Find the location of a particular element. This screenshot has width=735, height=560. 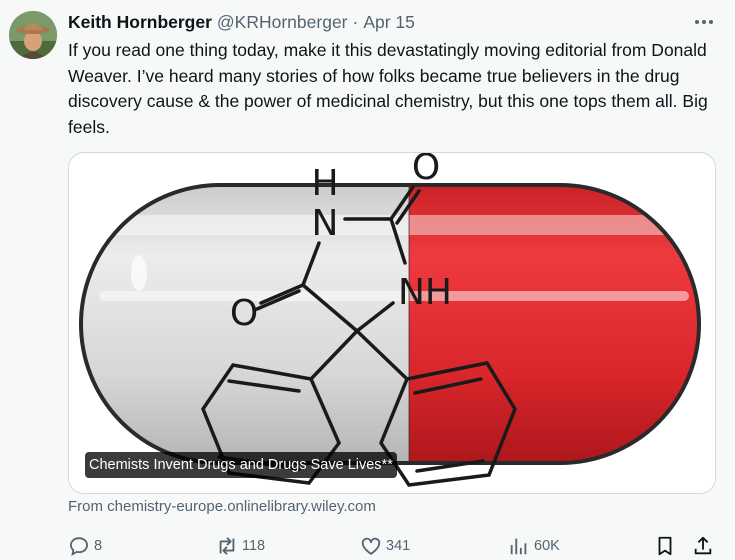

tweet-actions: 8 118 341 60K is located at coordinates (393, 546).